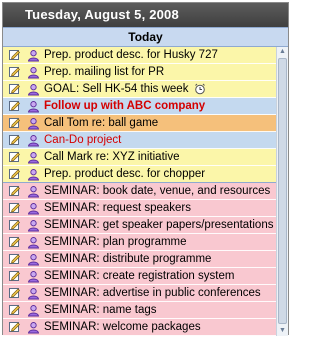  I want to click on task-text: Call Mark re: XYZ initiative, so click(111, 157).